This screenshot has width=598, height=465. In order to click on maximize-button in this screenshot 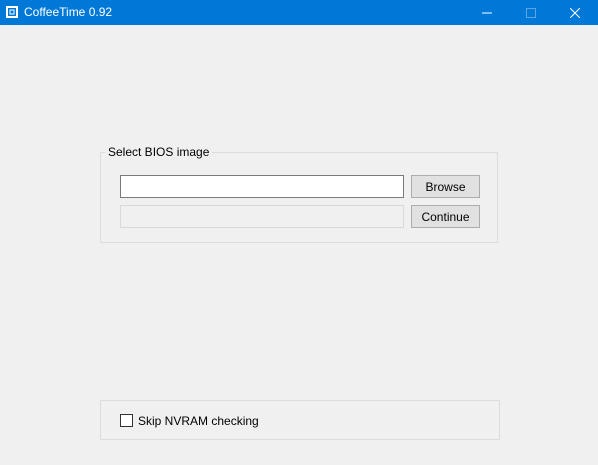, I will do `click(531, 12)`.